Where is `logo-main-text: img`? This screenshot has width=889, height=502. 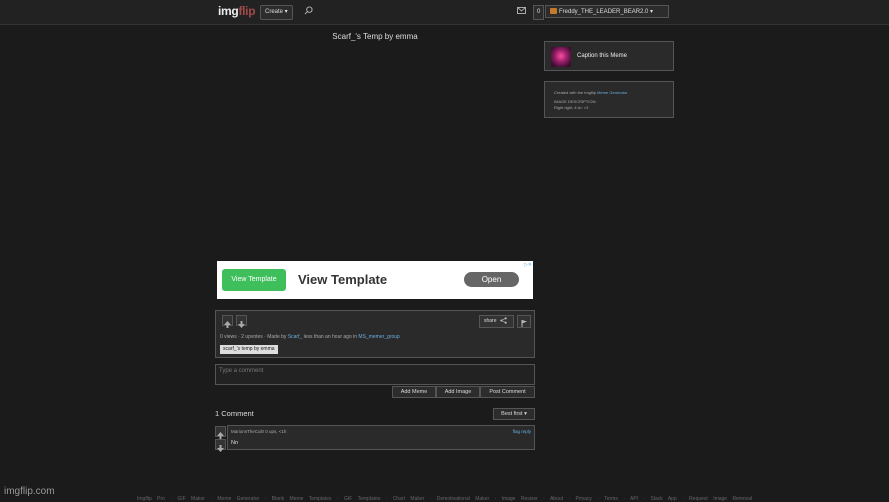 logo-main-text: img is located at coordinates (228, 11).